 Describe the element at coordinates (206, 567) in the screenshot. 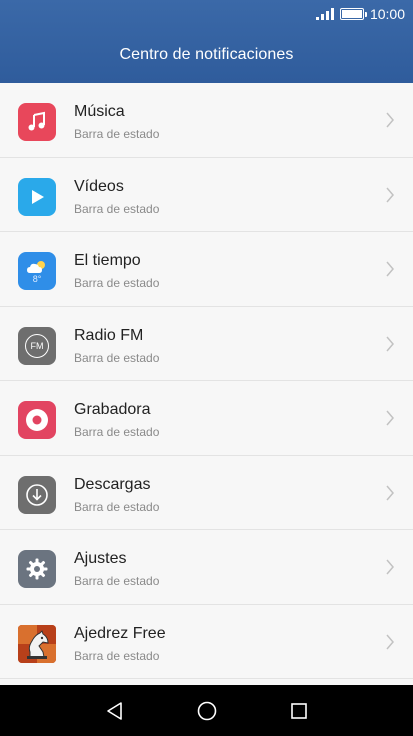

I see `list-item-ajustes: Ajustes Barra de estado` at that location.